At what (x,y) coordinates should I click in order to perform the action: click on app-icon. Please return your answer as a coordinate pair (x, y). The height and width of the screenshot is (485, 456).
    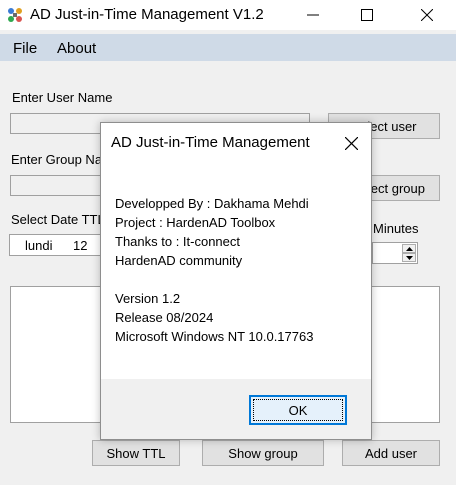
    Looking at the image, I should click on (15, 15).